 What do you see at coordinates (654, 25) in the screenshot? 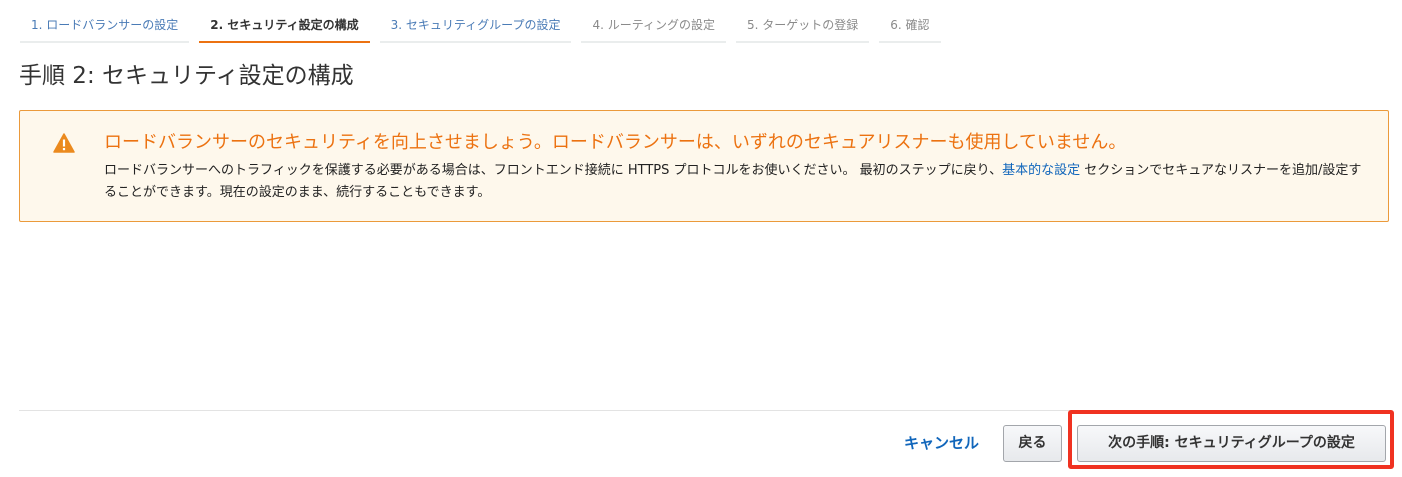
I see `step-4-routing: 4. ルーティングの設定` at bounding box center [654, 25].